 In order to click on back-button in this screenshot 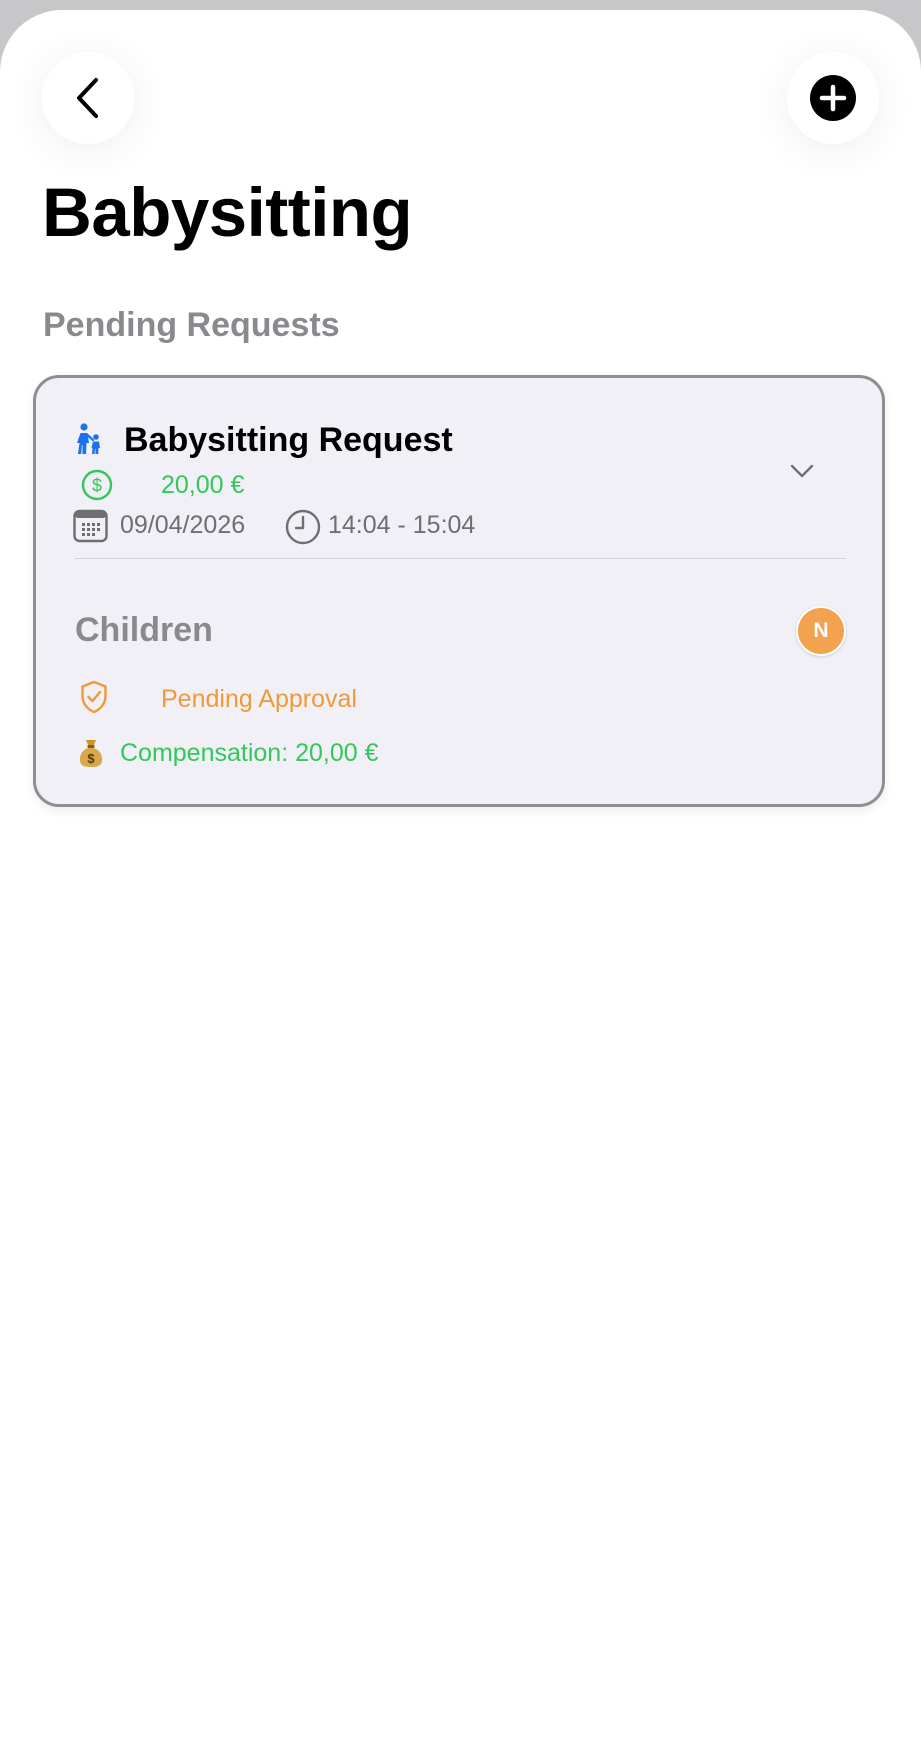, I will do `click(88, 98)`.